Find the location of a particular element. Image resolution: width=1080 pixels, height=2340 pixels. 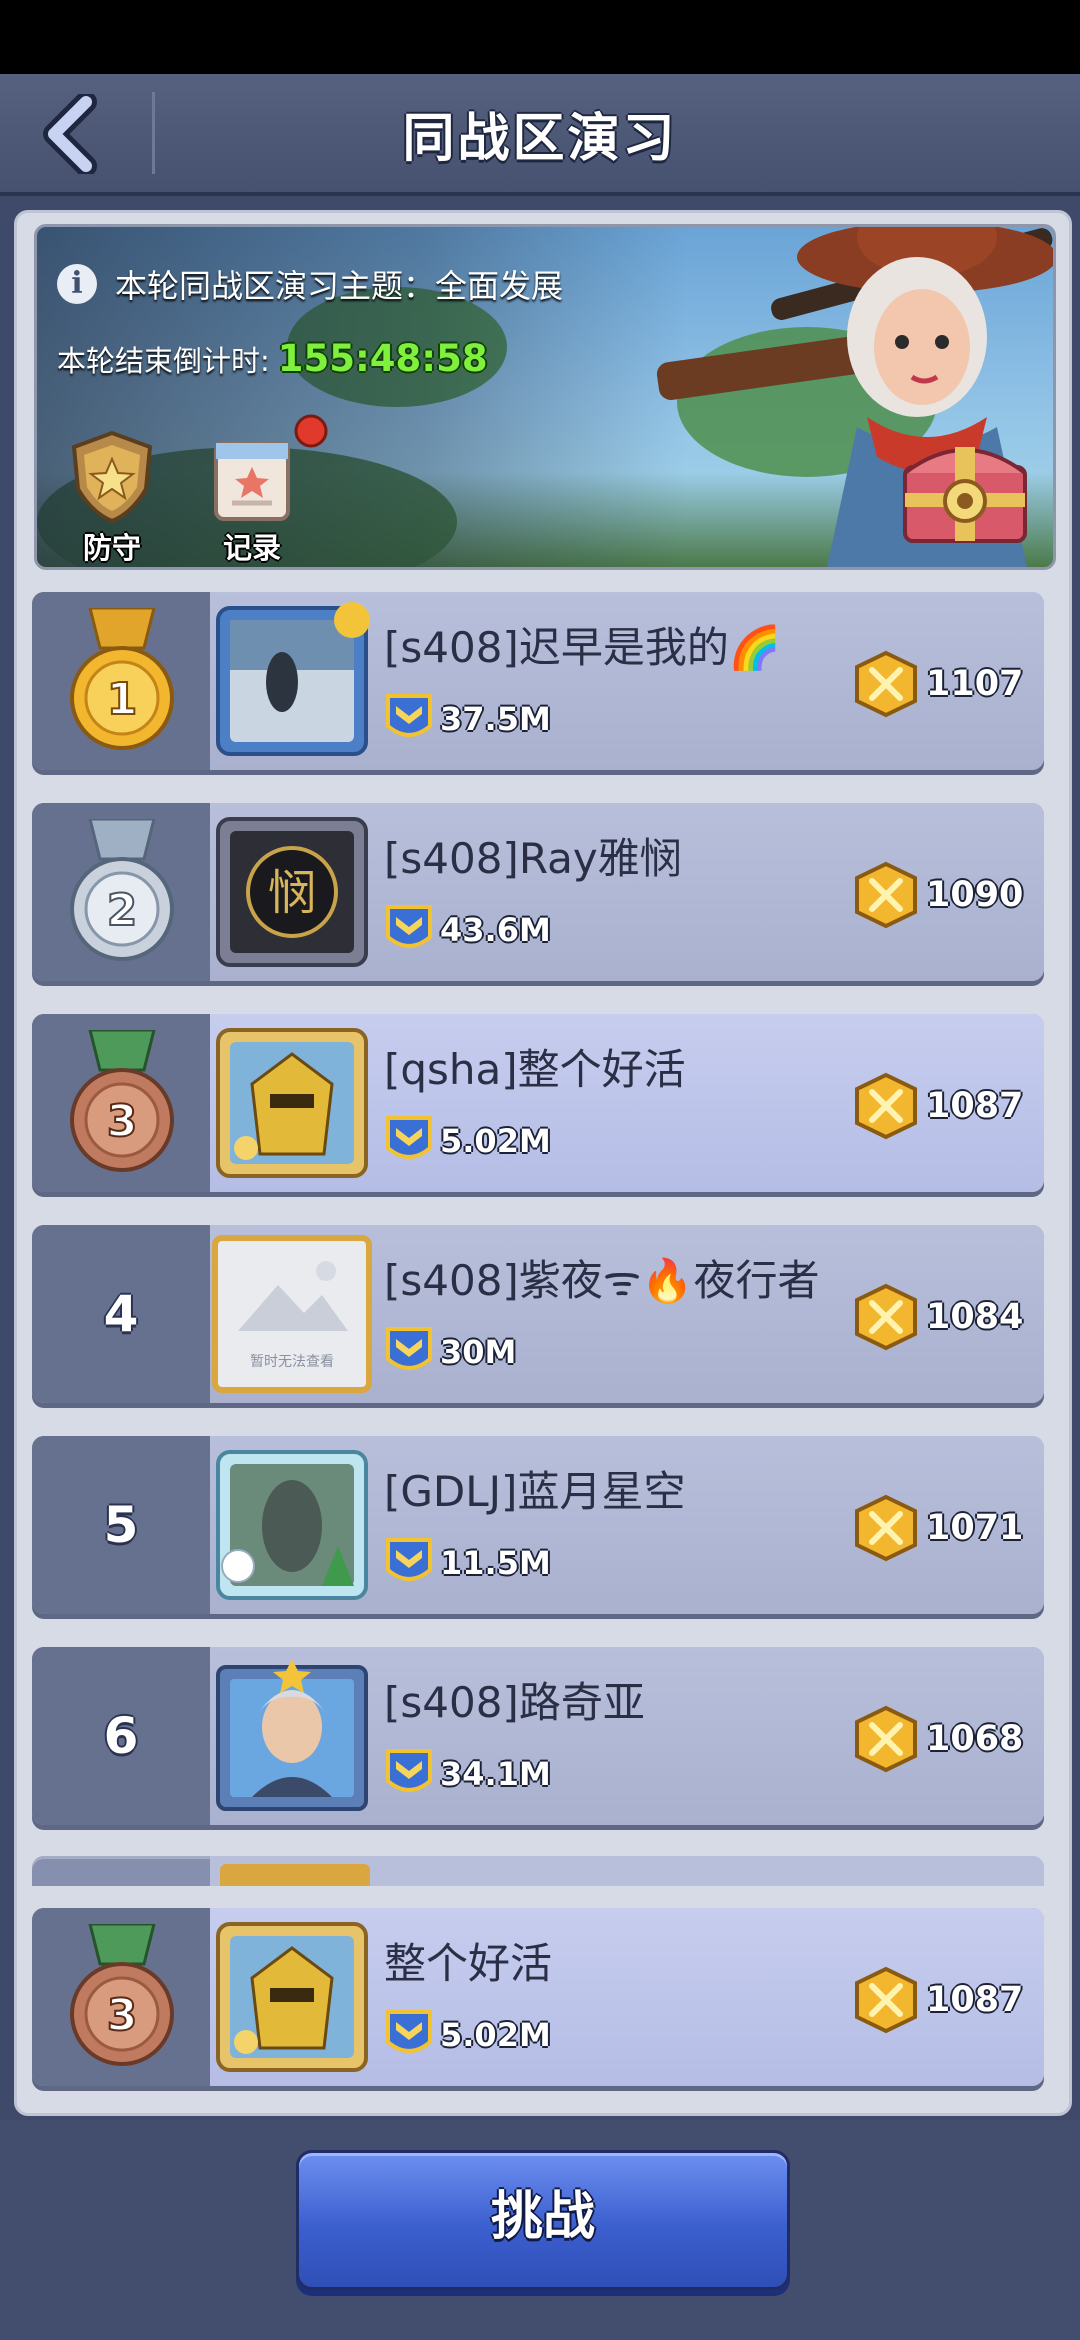

power-display: 37.5M is located at coordinates (467, 719).